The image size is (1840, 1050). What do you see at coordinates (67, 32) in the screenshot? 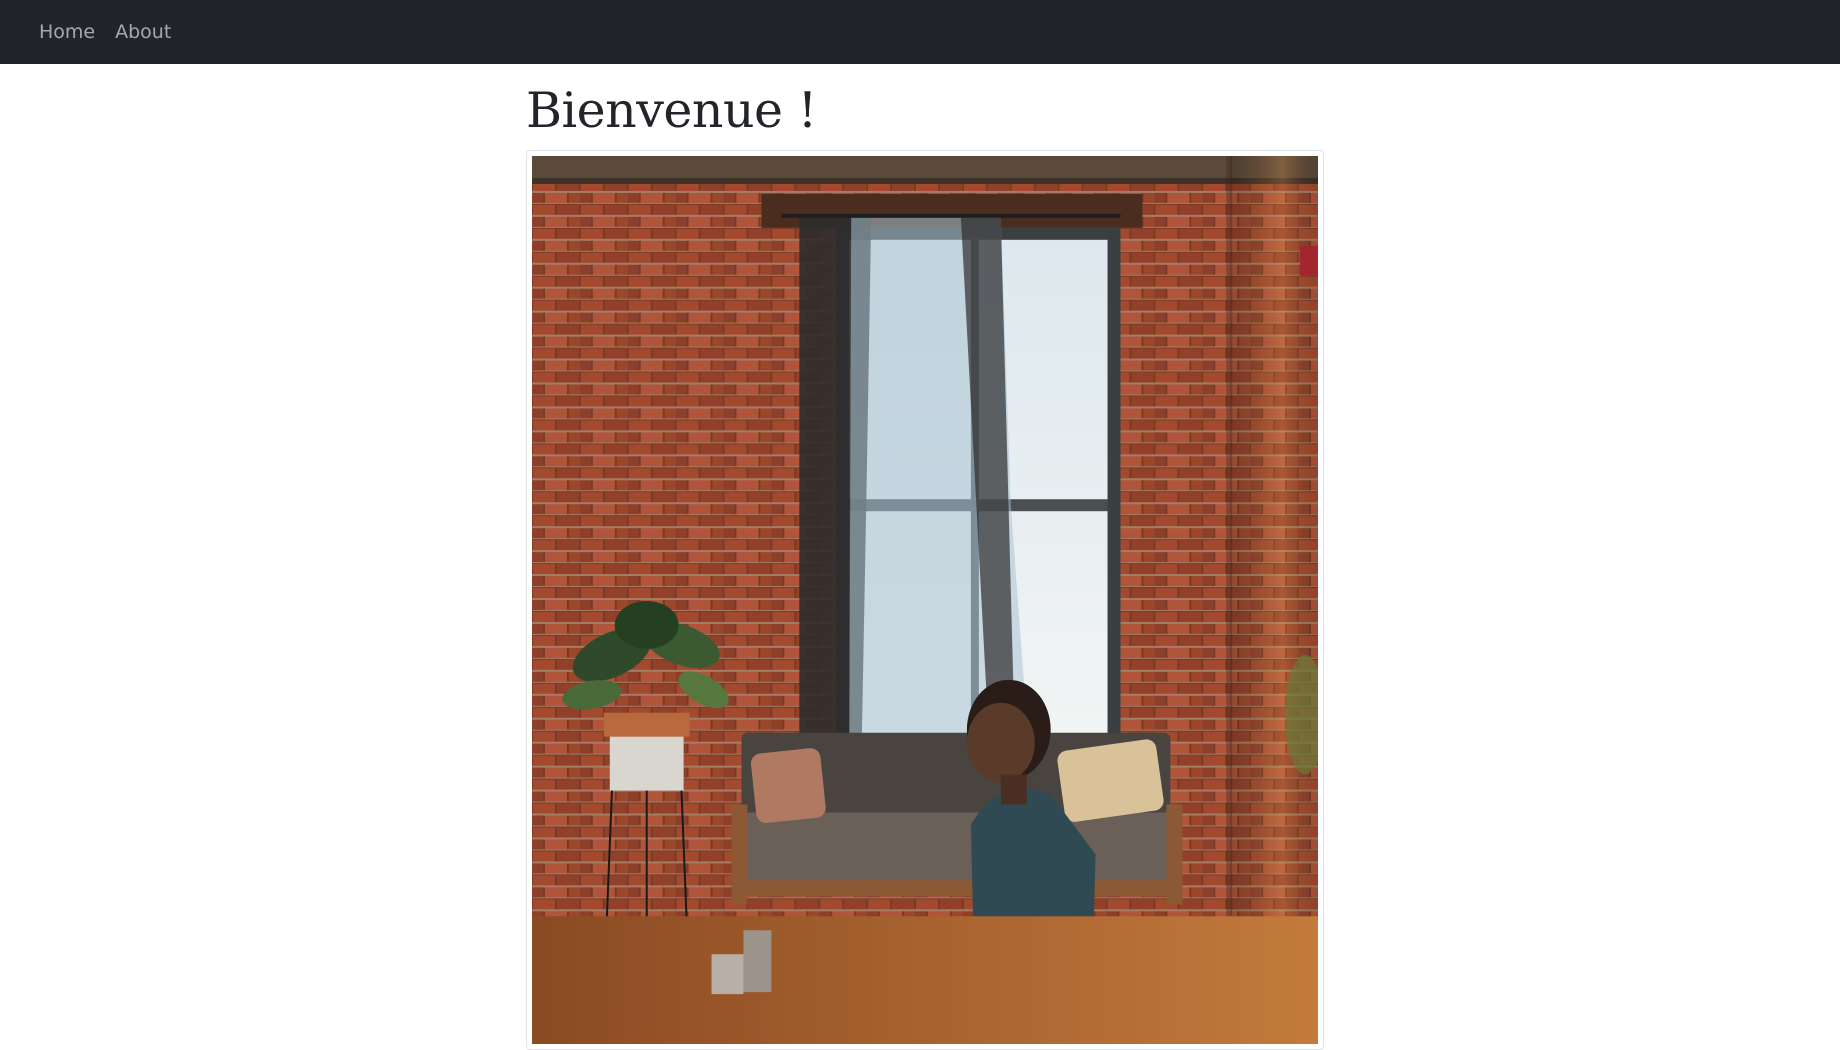
I see `nav-home-link: Home` at bounding box center [67, 32].